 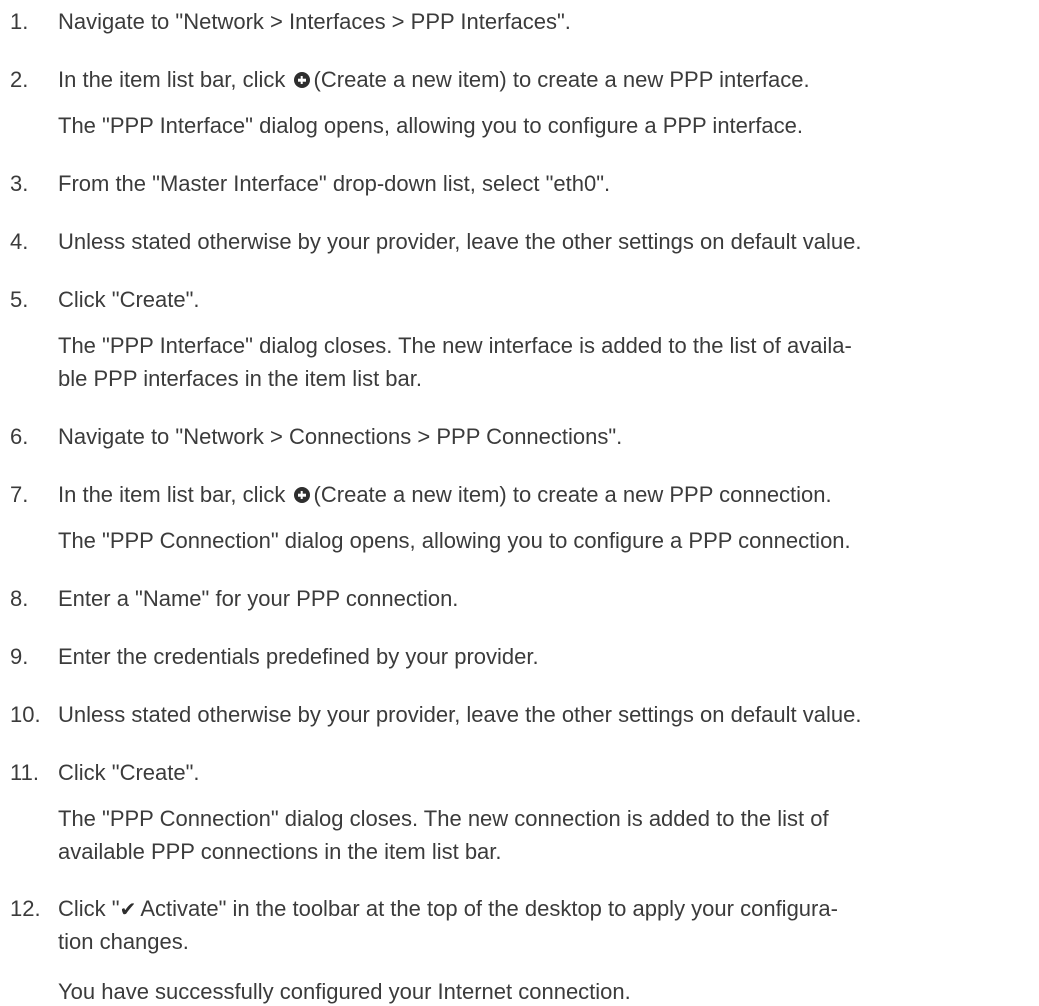 I want to click on step-number: 10., so click(x=25, y=714).